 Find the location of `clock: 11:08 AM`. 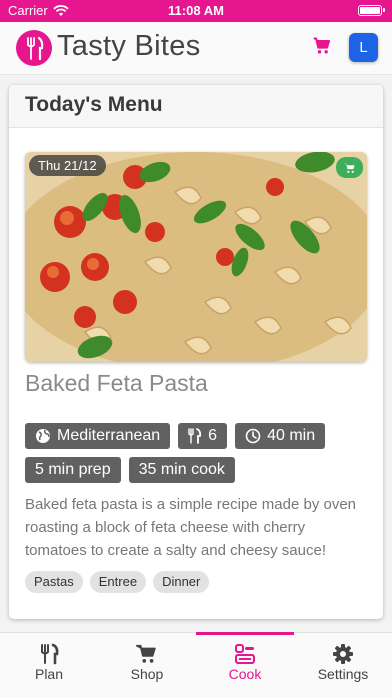

clock: 11:08 AM is located at coordinates (196, 10).